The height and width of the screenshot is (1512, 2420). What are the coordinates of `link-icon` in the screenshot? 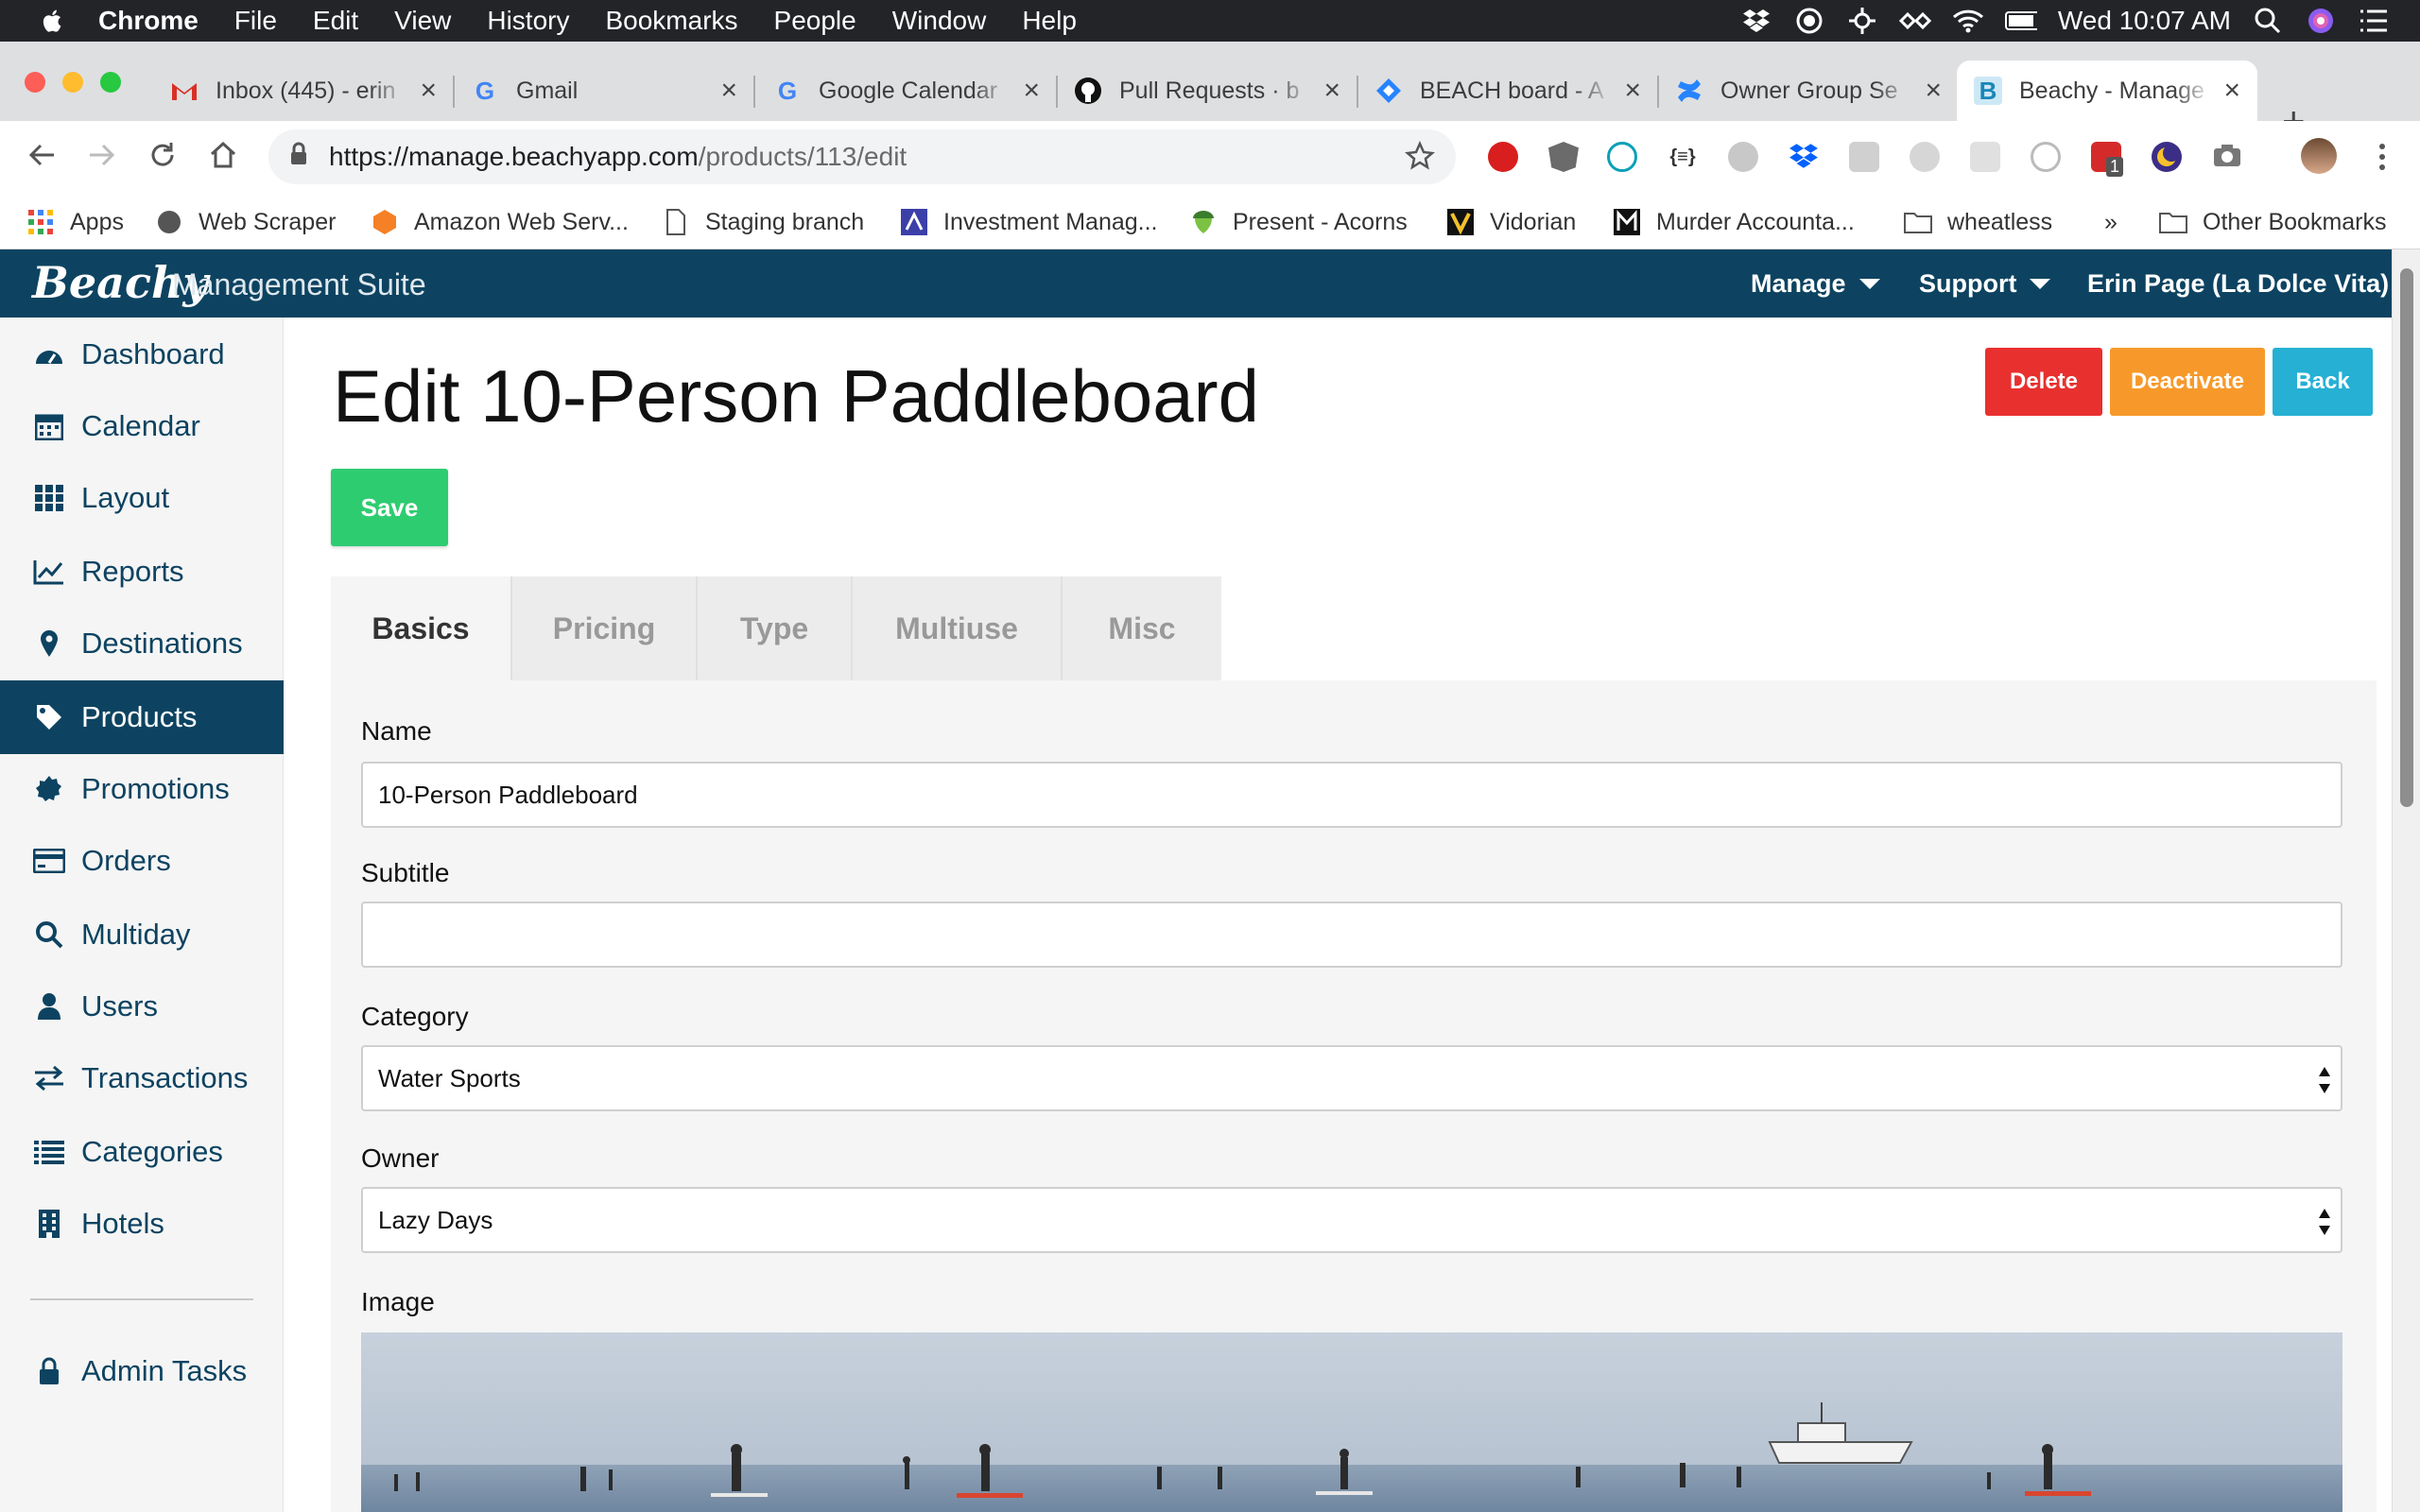 It's located at (1914, 21).